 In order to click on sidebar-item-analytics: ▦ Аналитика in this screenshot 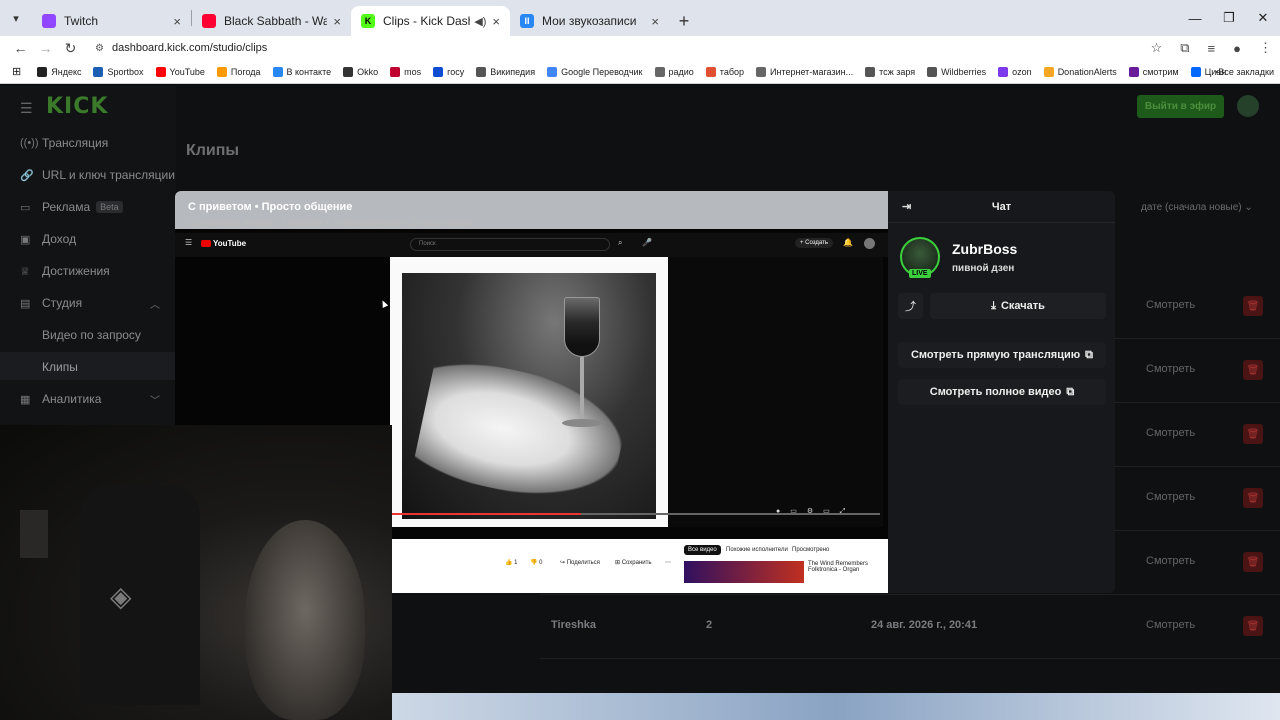, I will do `click(60, 399)`.